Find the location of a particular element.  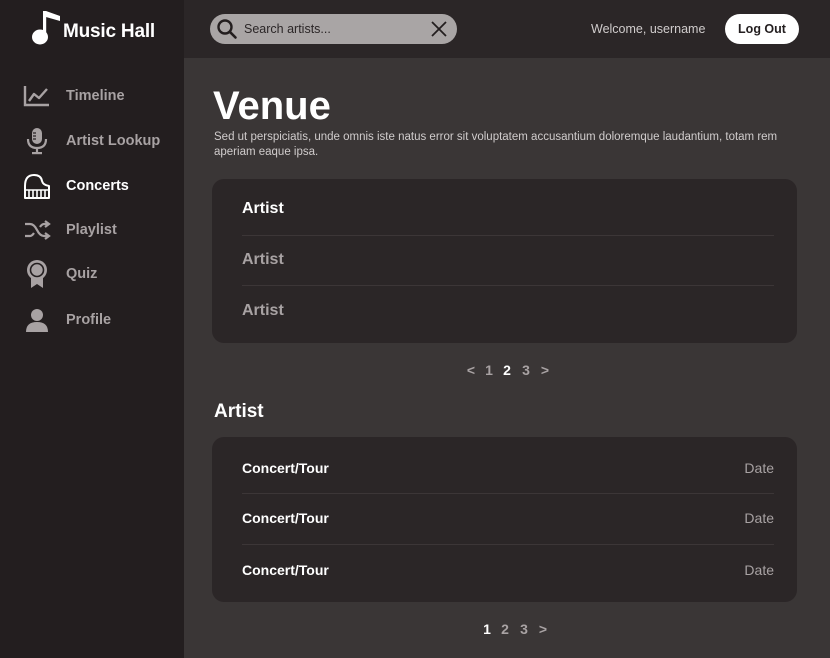

sidebar-item-profile: Profile is located at coordinates (102, 320).